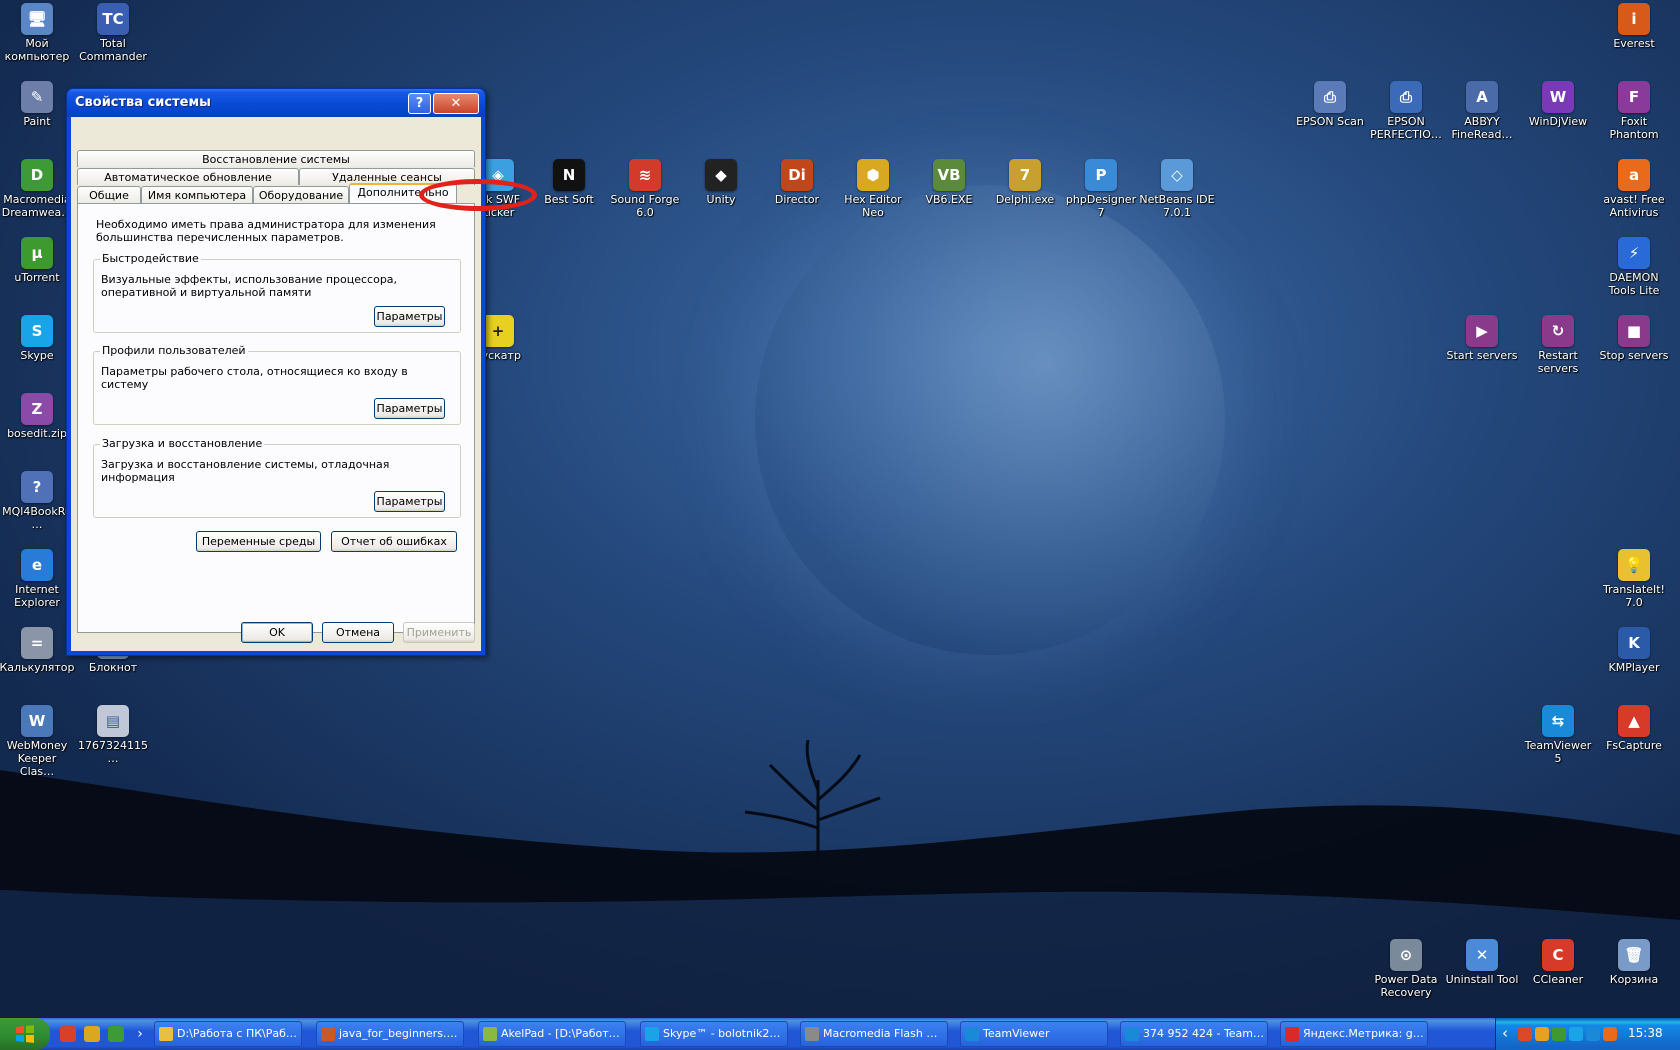 This screenshot has width=1680, height=1050. I want to click on stop-servers-icon: ■, so click(1634, 331).